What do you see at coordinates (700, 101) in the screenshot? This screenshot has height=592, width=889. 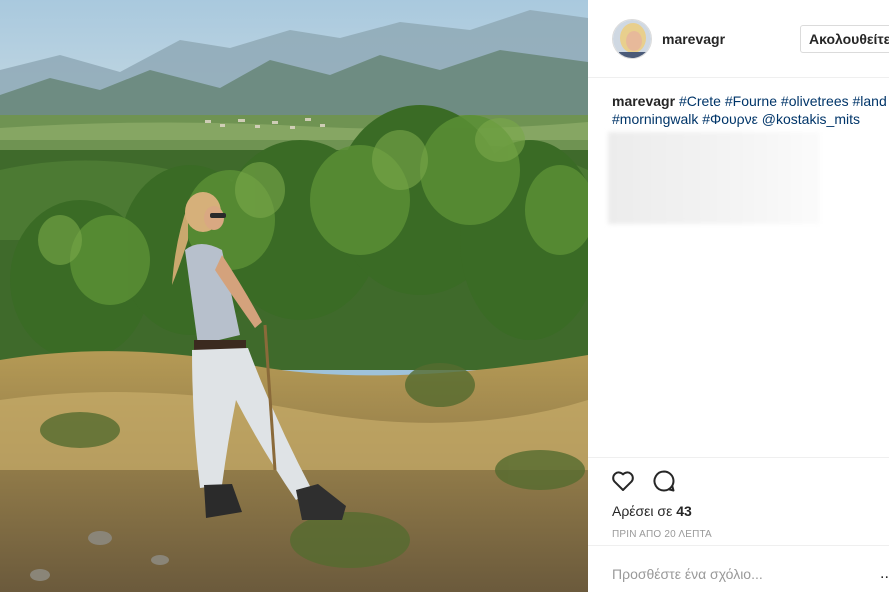 I see `hashtag-crete: #Crete` at bounding box center [700, 101].